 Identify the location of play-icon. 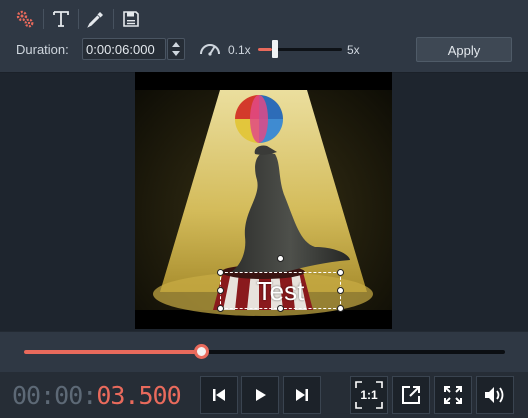
(261, 395).